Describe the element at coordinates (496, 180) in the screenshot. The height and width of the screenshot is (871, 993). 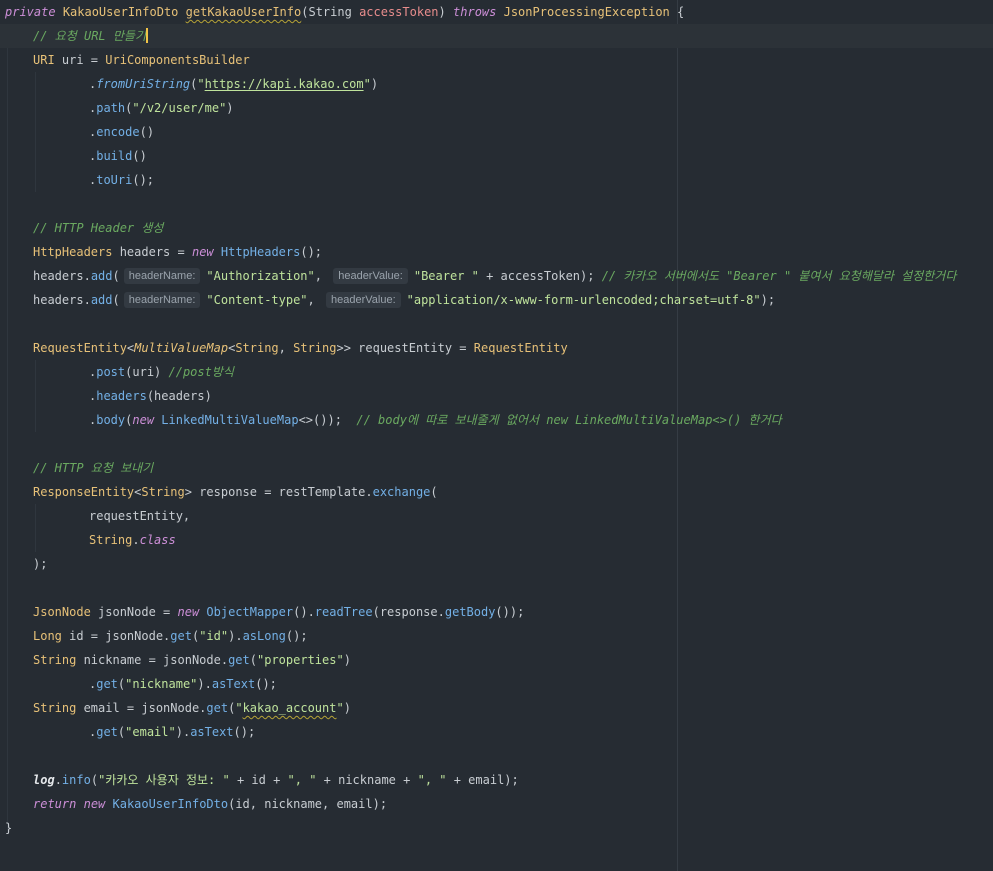
I see `code-line: .toUri();` at that location.